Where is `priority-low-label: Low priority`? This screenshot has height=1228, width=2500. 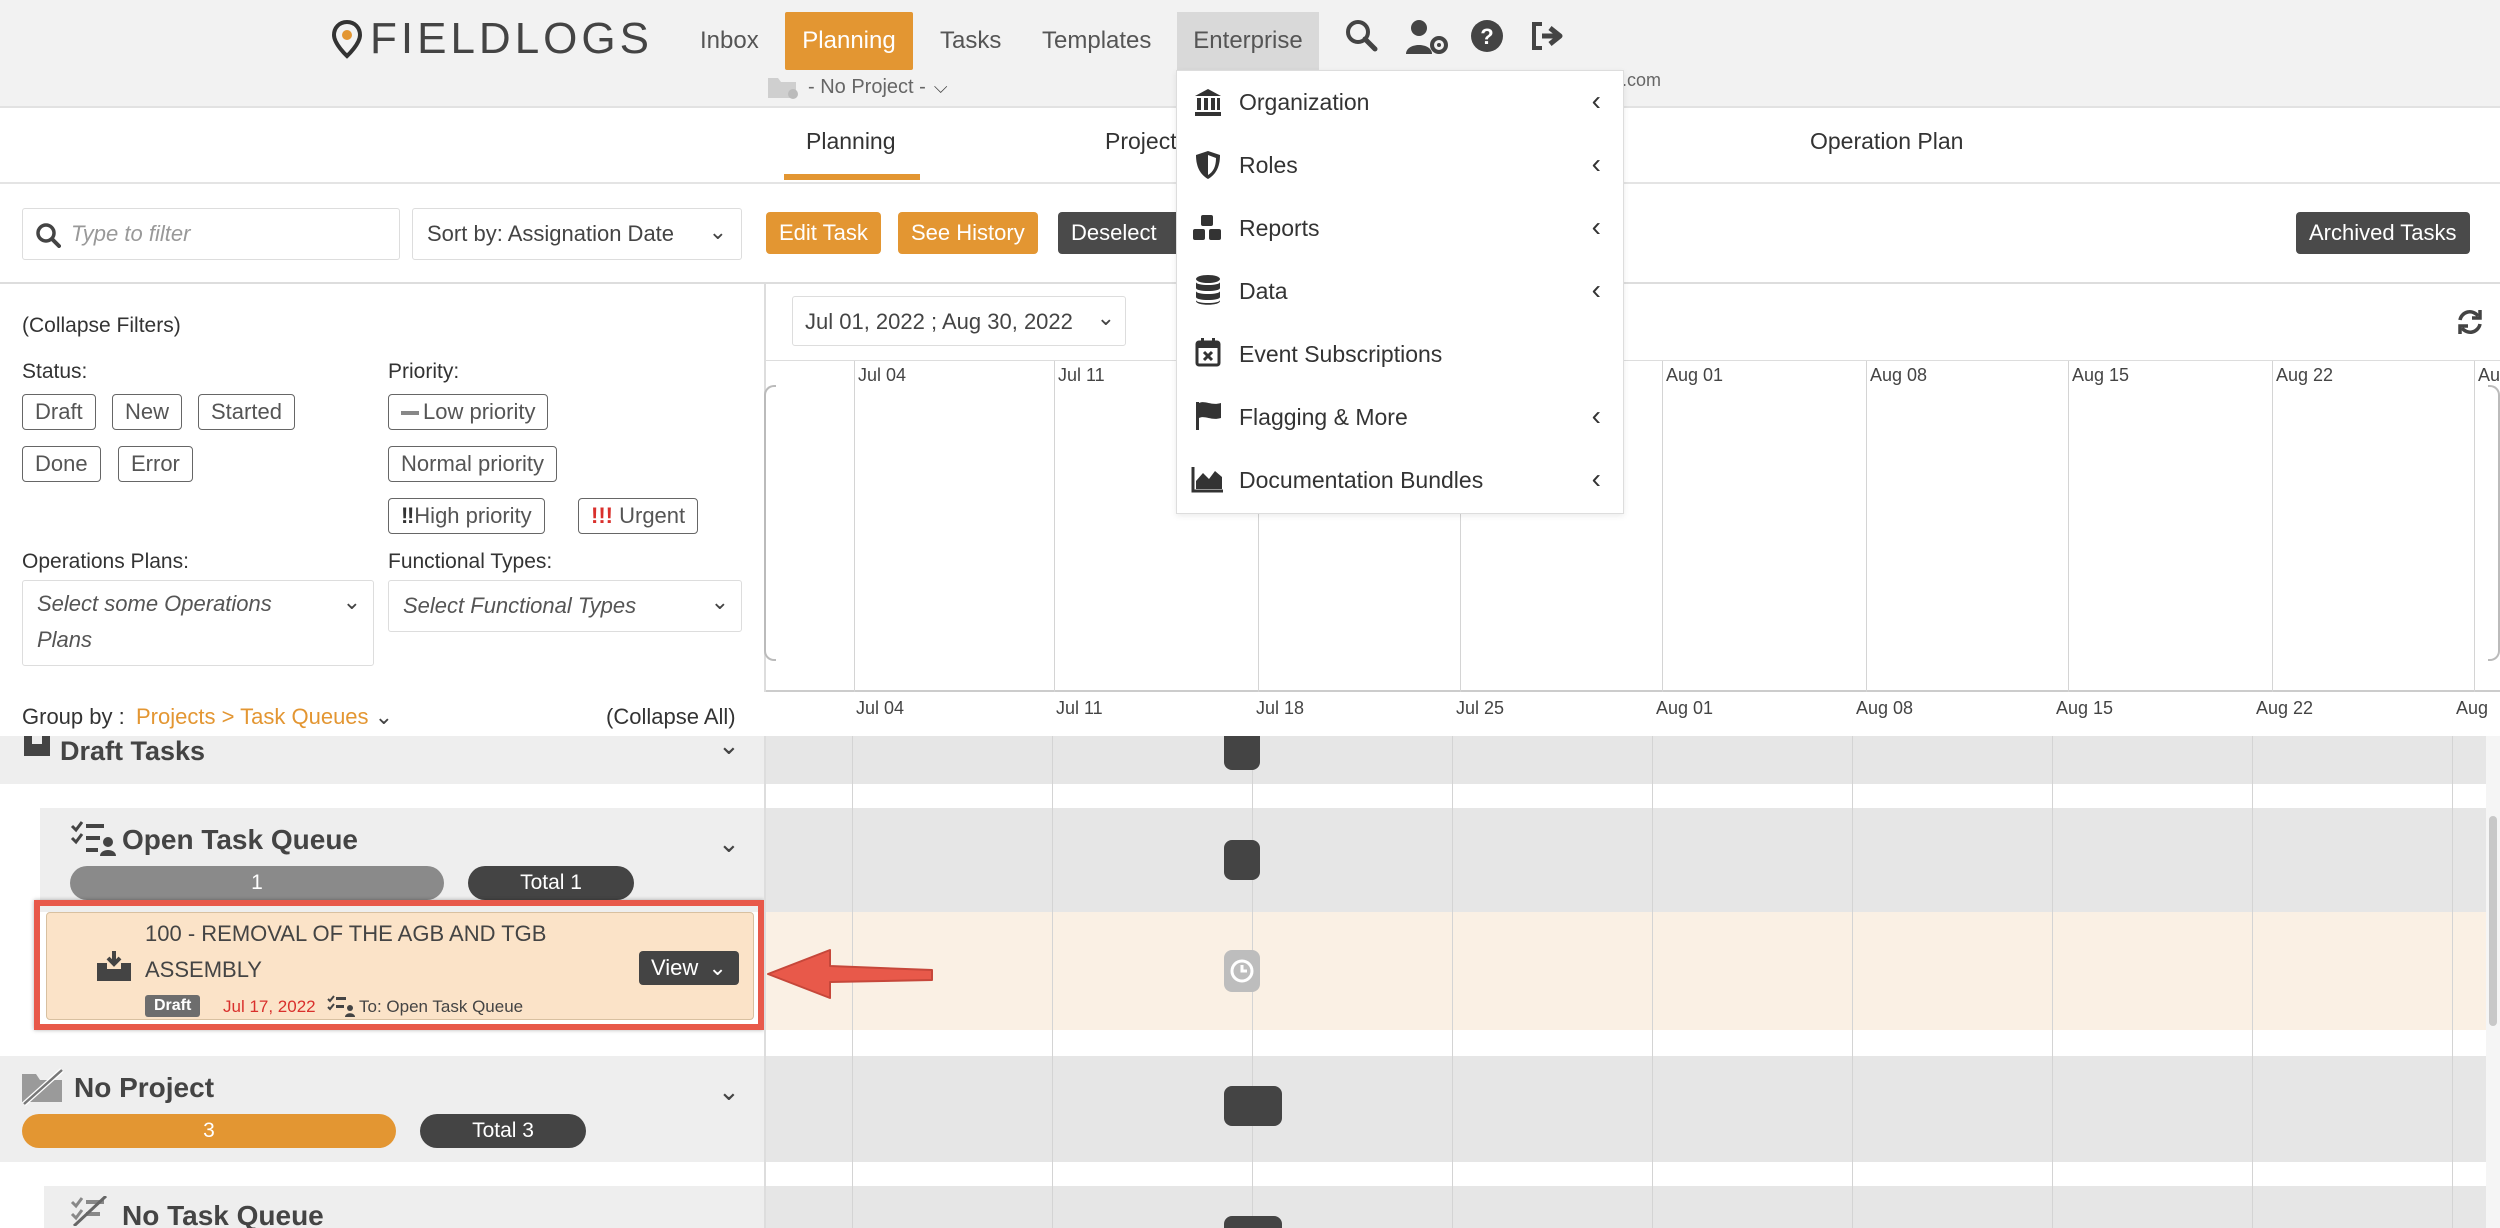
priority-low-label: Low priority is located at coordinates (479, 411).